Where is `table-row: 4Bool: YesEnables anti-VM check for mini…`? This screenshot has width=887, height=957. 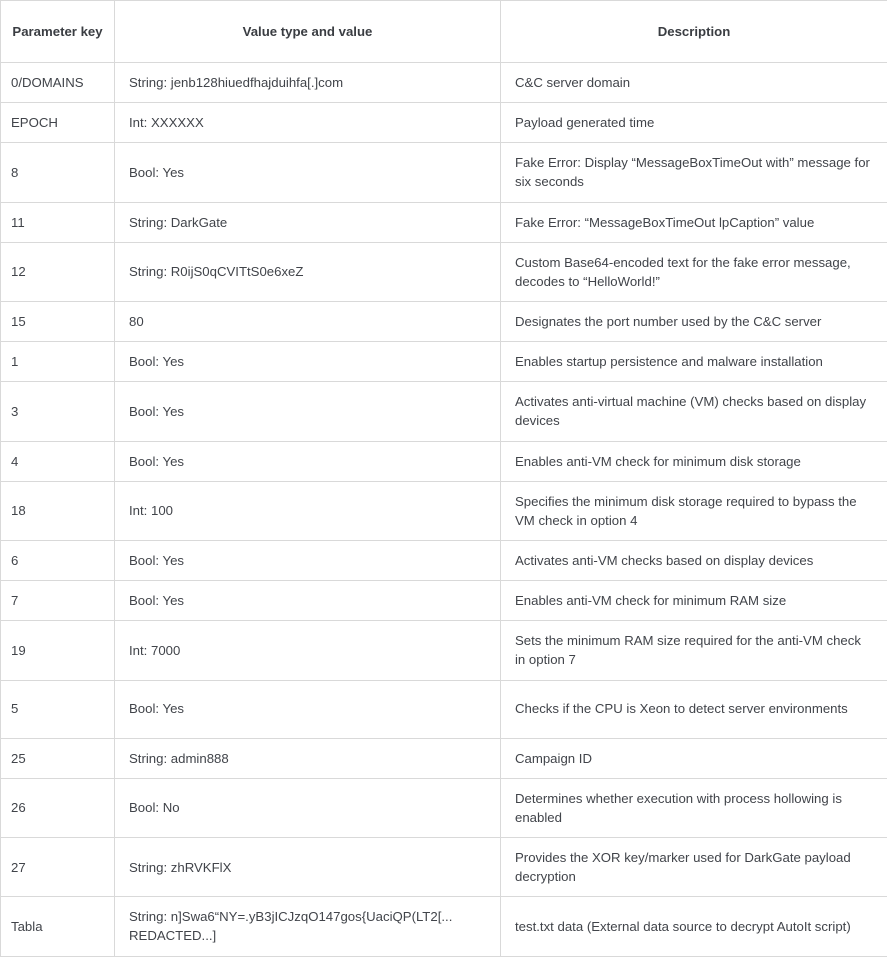
table-row: 4Bool: YesEnables anti-VM check for mini… is located at coordinates (444, 461).